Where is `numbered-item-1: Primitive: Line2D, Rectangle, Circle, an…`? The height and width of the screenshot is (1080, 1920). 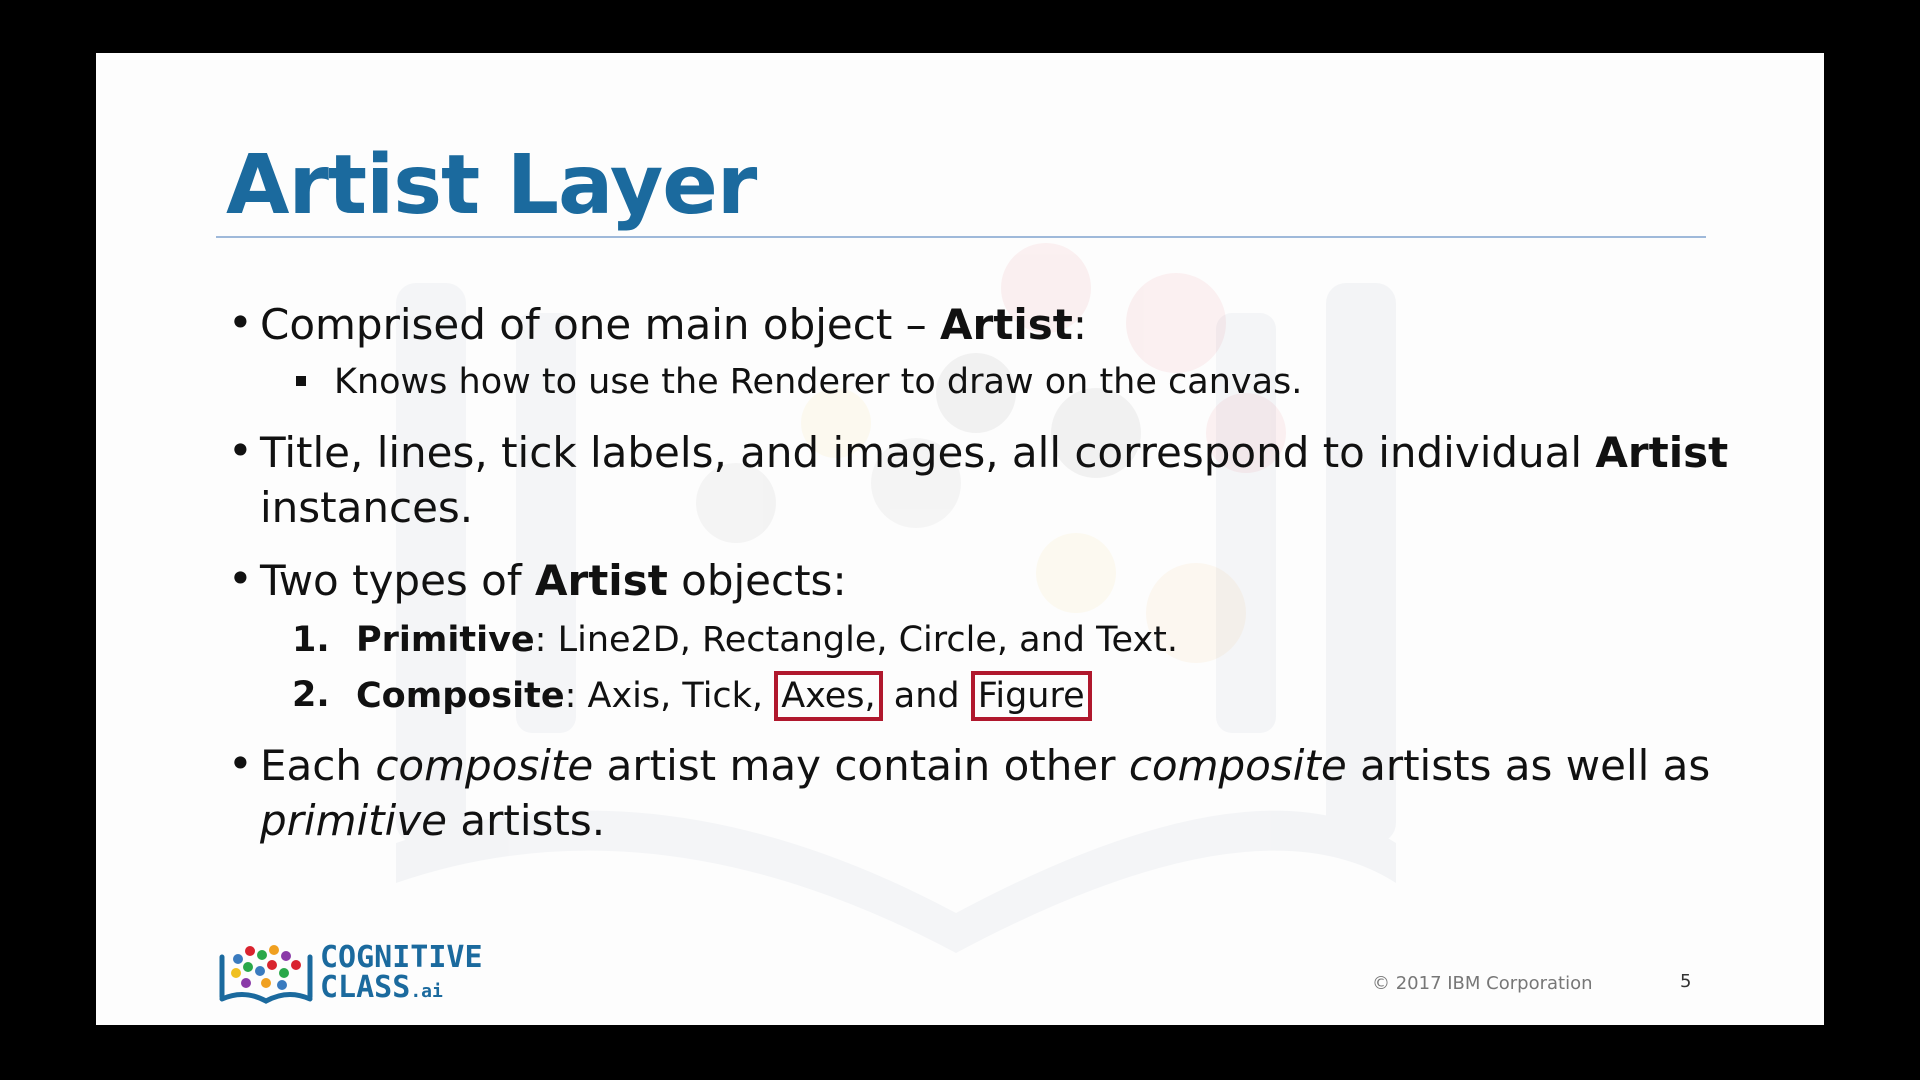 numbered-item-1: Primitive: Line2D, Rectangle, Circle, an… is located at coordinates (767, 640).